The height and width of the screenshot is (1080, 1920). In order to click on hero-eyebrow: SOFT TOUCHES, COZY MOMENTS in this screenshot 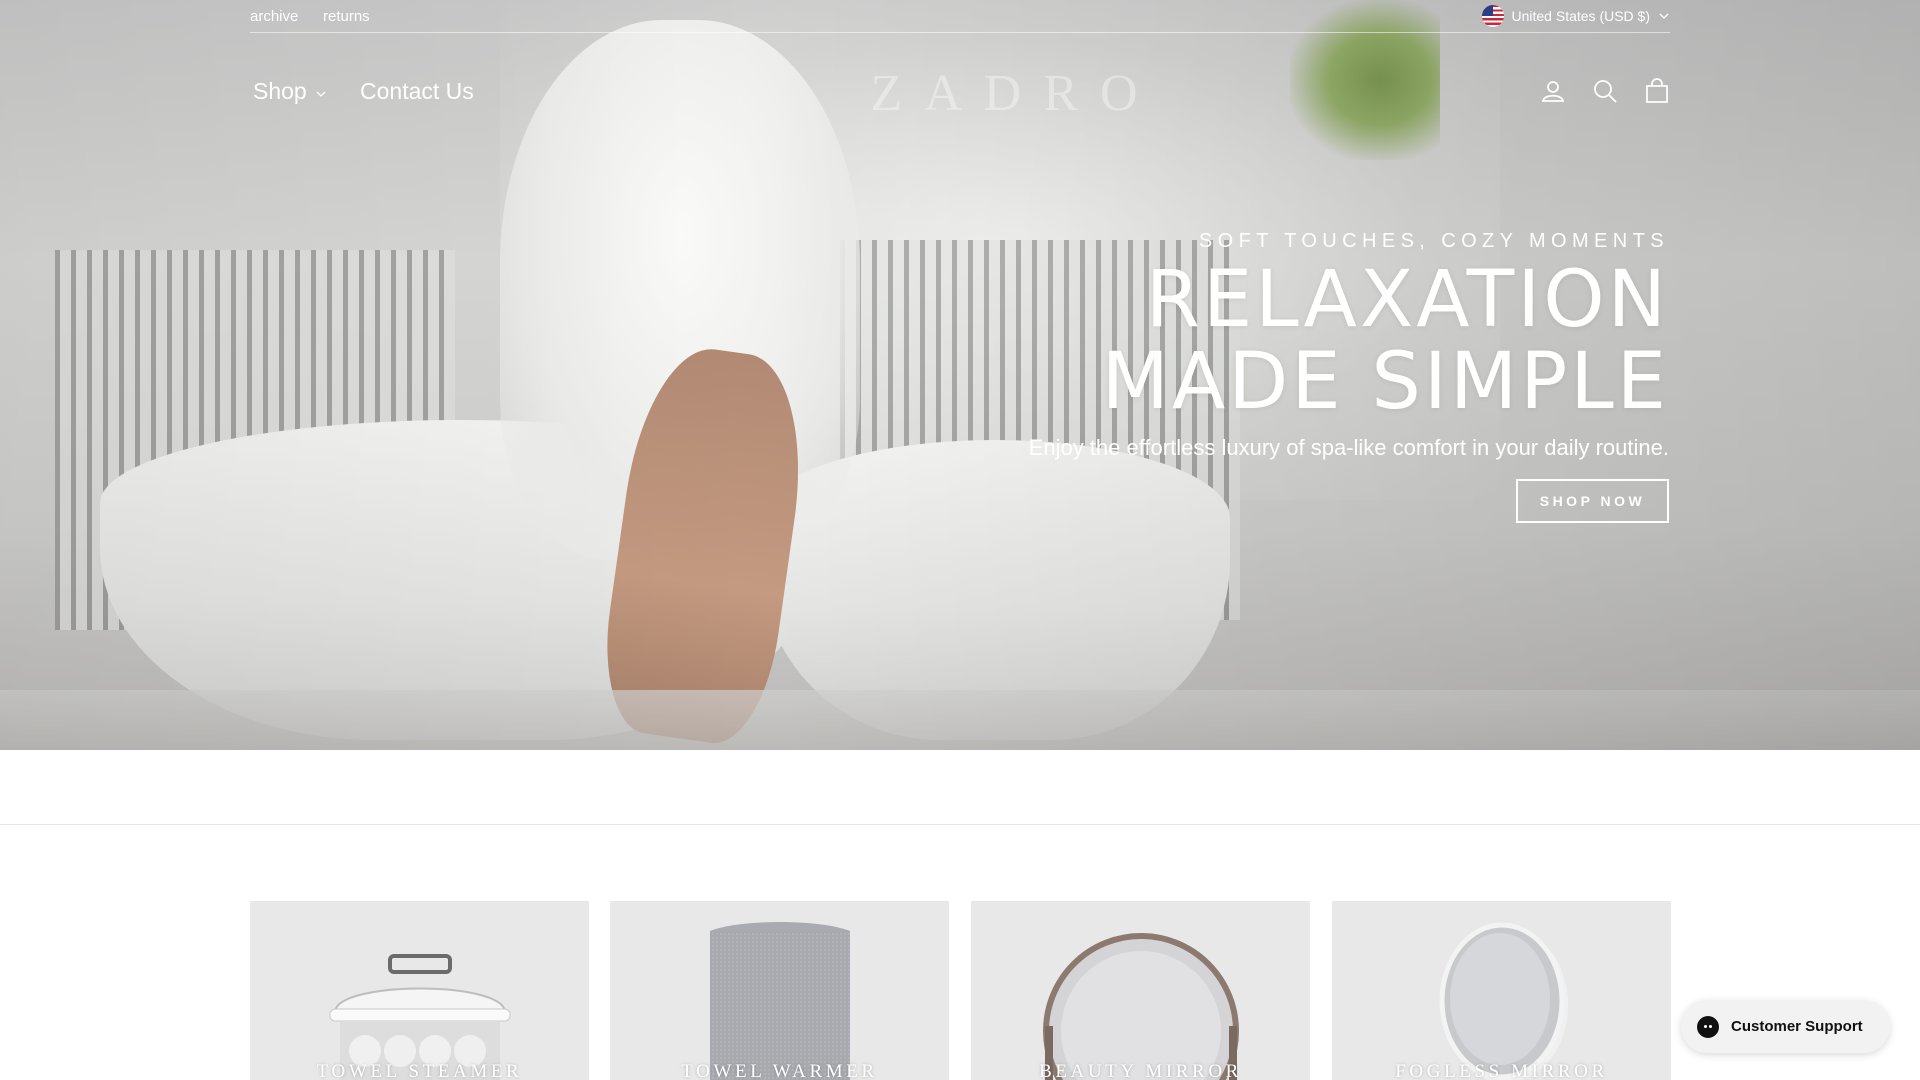, I will do `click(1433, 241)`.